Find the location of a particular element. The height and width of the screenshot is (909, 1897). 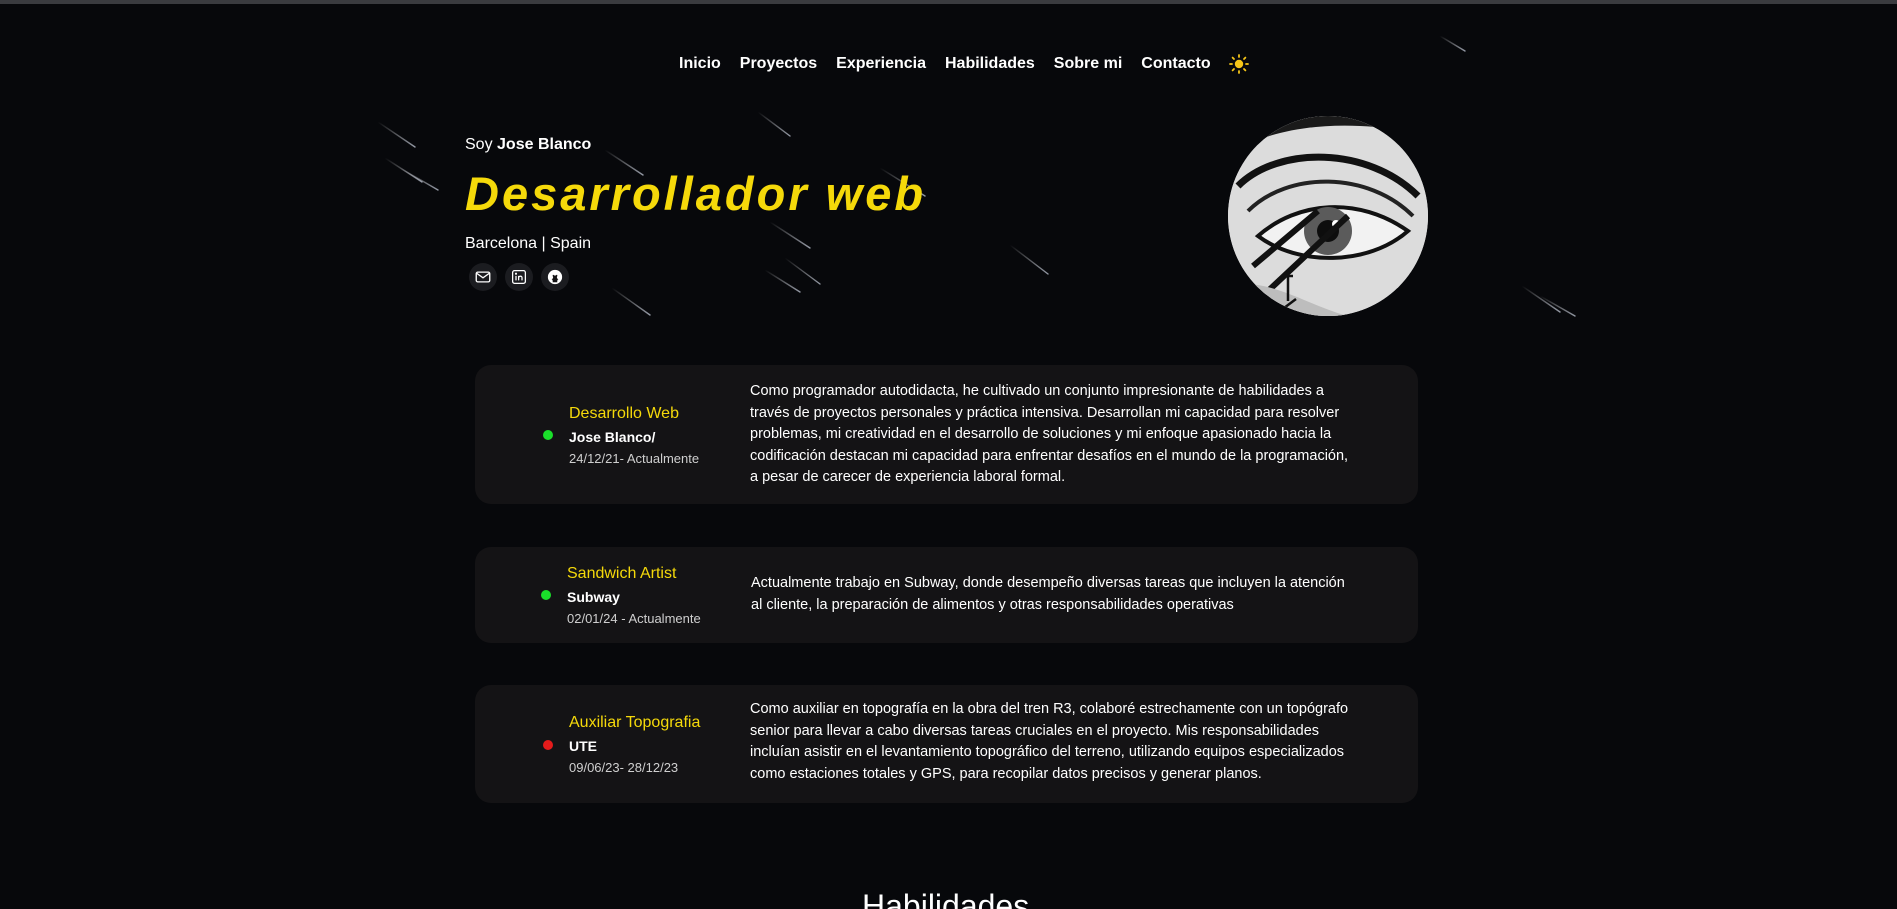

avatar is located at coordinates (1328, 216).